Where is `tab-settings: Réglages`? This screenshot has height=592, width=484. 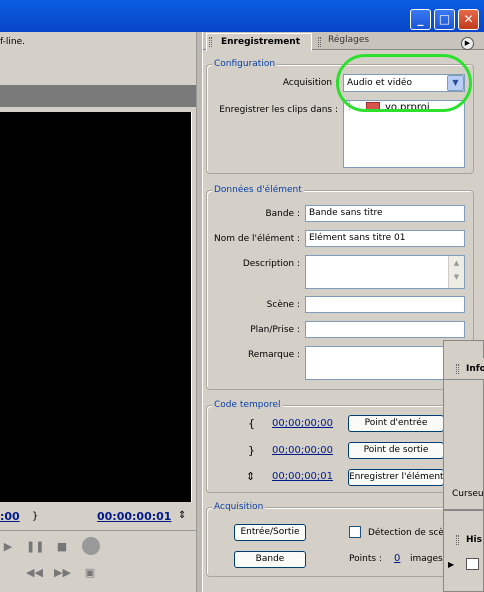
tab-settings: Réglages is located at coordinates (348, 42).